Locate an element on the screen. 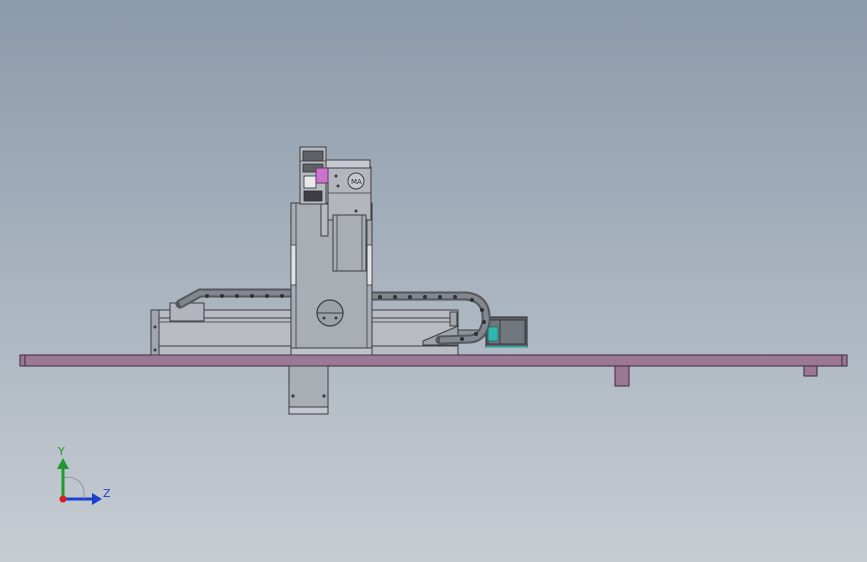 This screenshot has height=562, width=867. base-plate is located at coordinates (433, 360).